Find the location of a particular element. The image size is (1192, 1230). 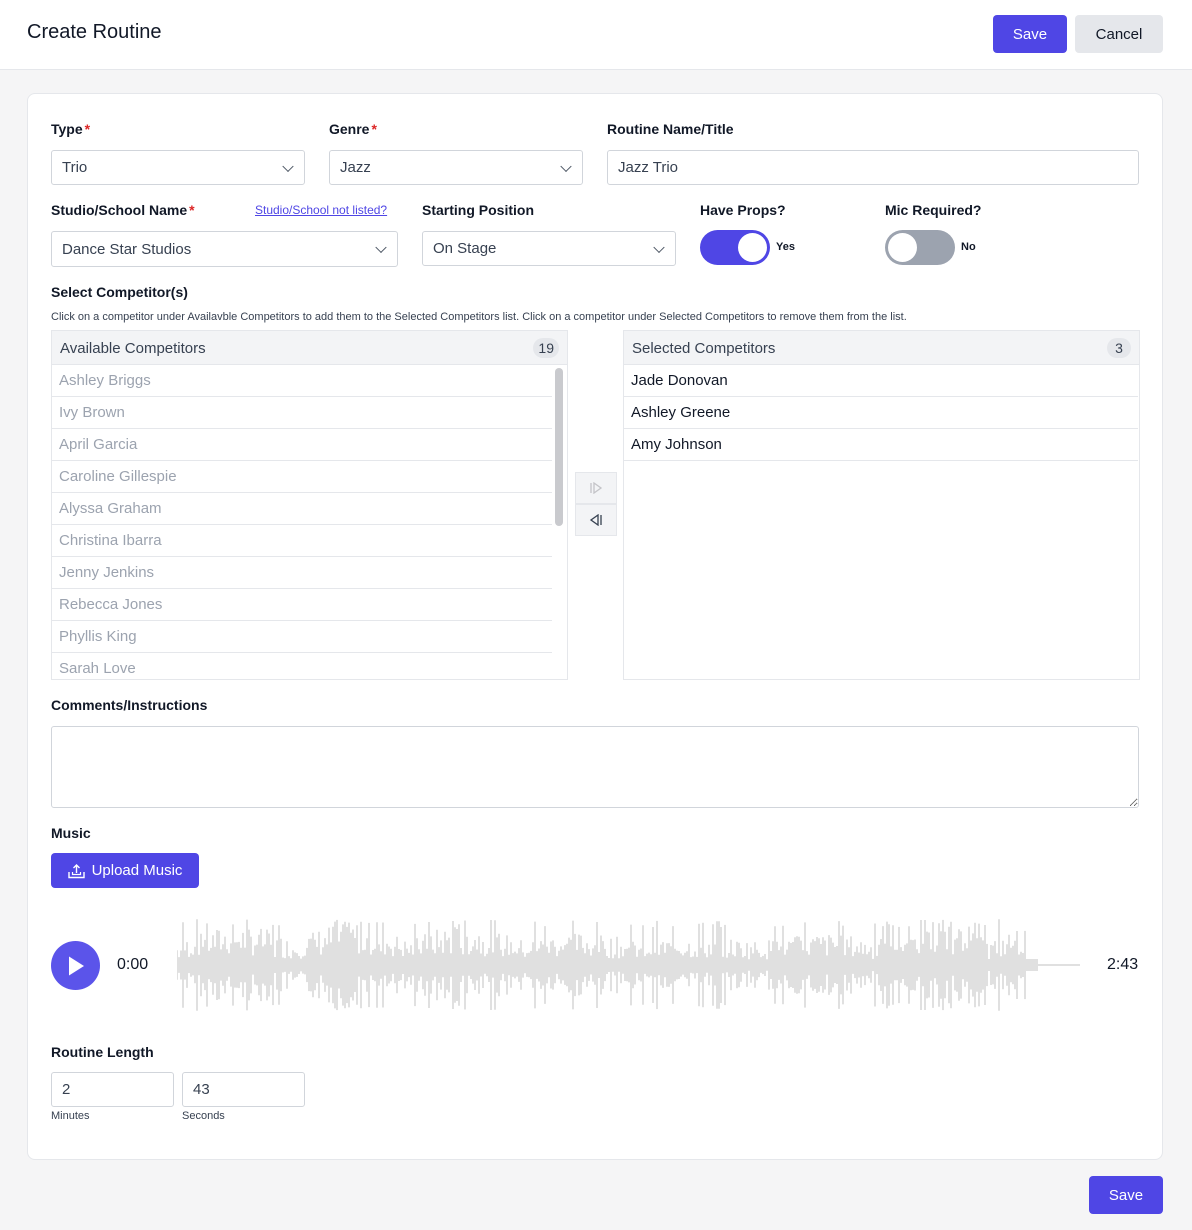

list-item: Alyssa Graham is located at coordinates (302, 509).